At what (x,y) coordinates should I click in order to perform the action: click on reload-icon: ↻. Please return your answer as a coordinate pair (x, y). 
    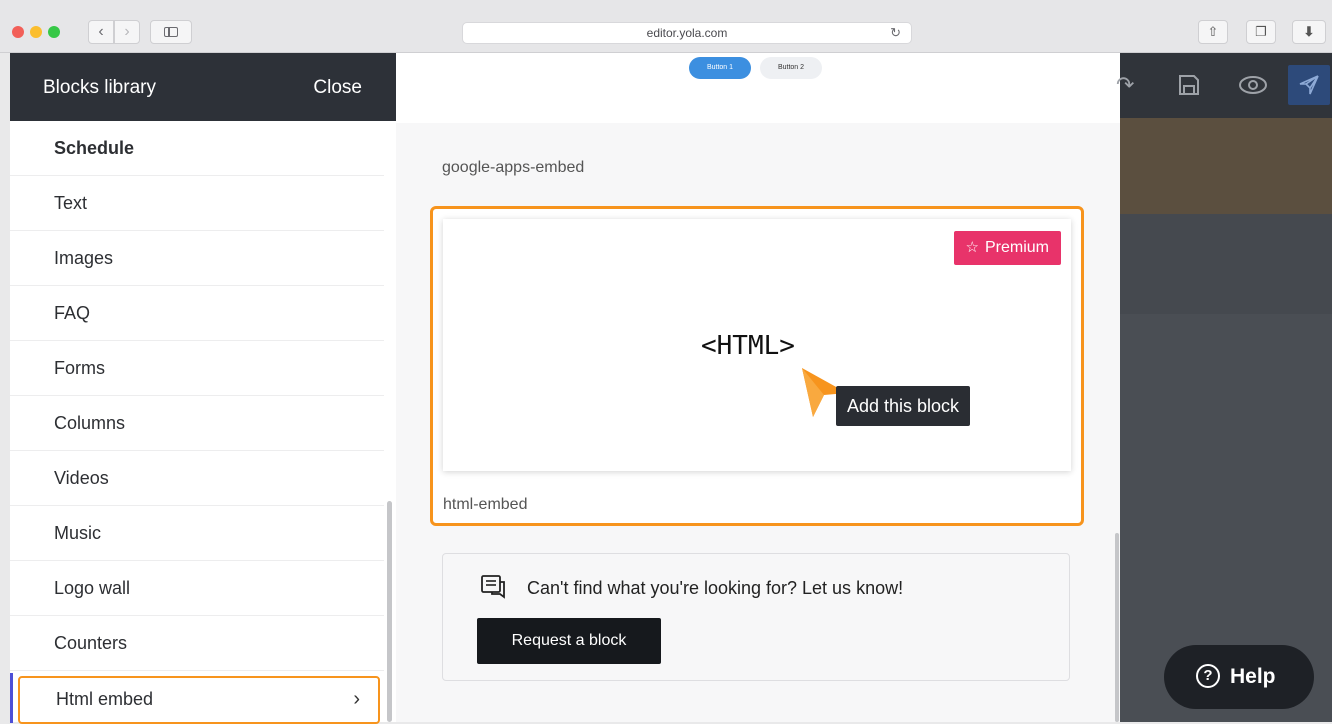
    Looking at the image, I should click on (895, 33).